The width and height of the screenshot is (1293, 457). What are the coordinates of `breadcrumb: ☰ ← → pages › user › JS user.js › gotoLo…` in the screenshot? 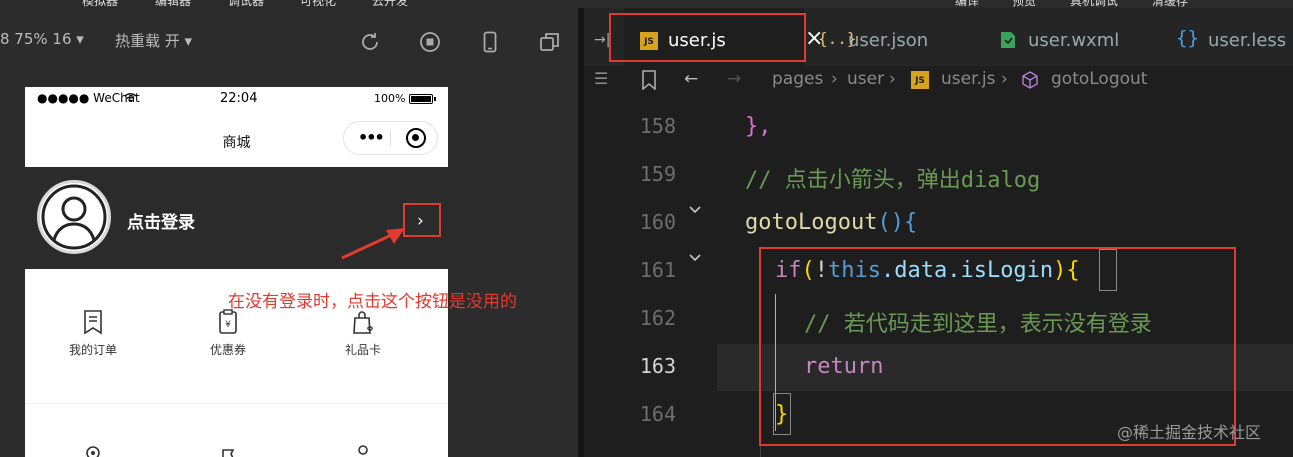 It's located at (938, 81).